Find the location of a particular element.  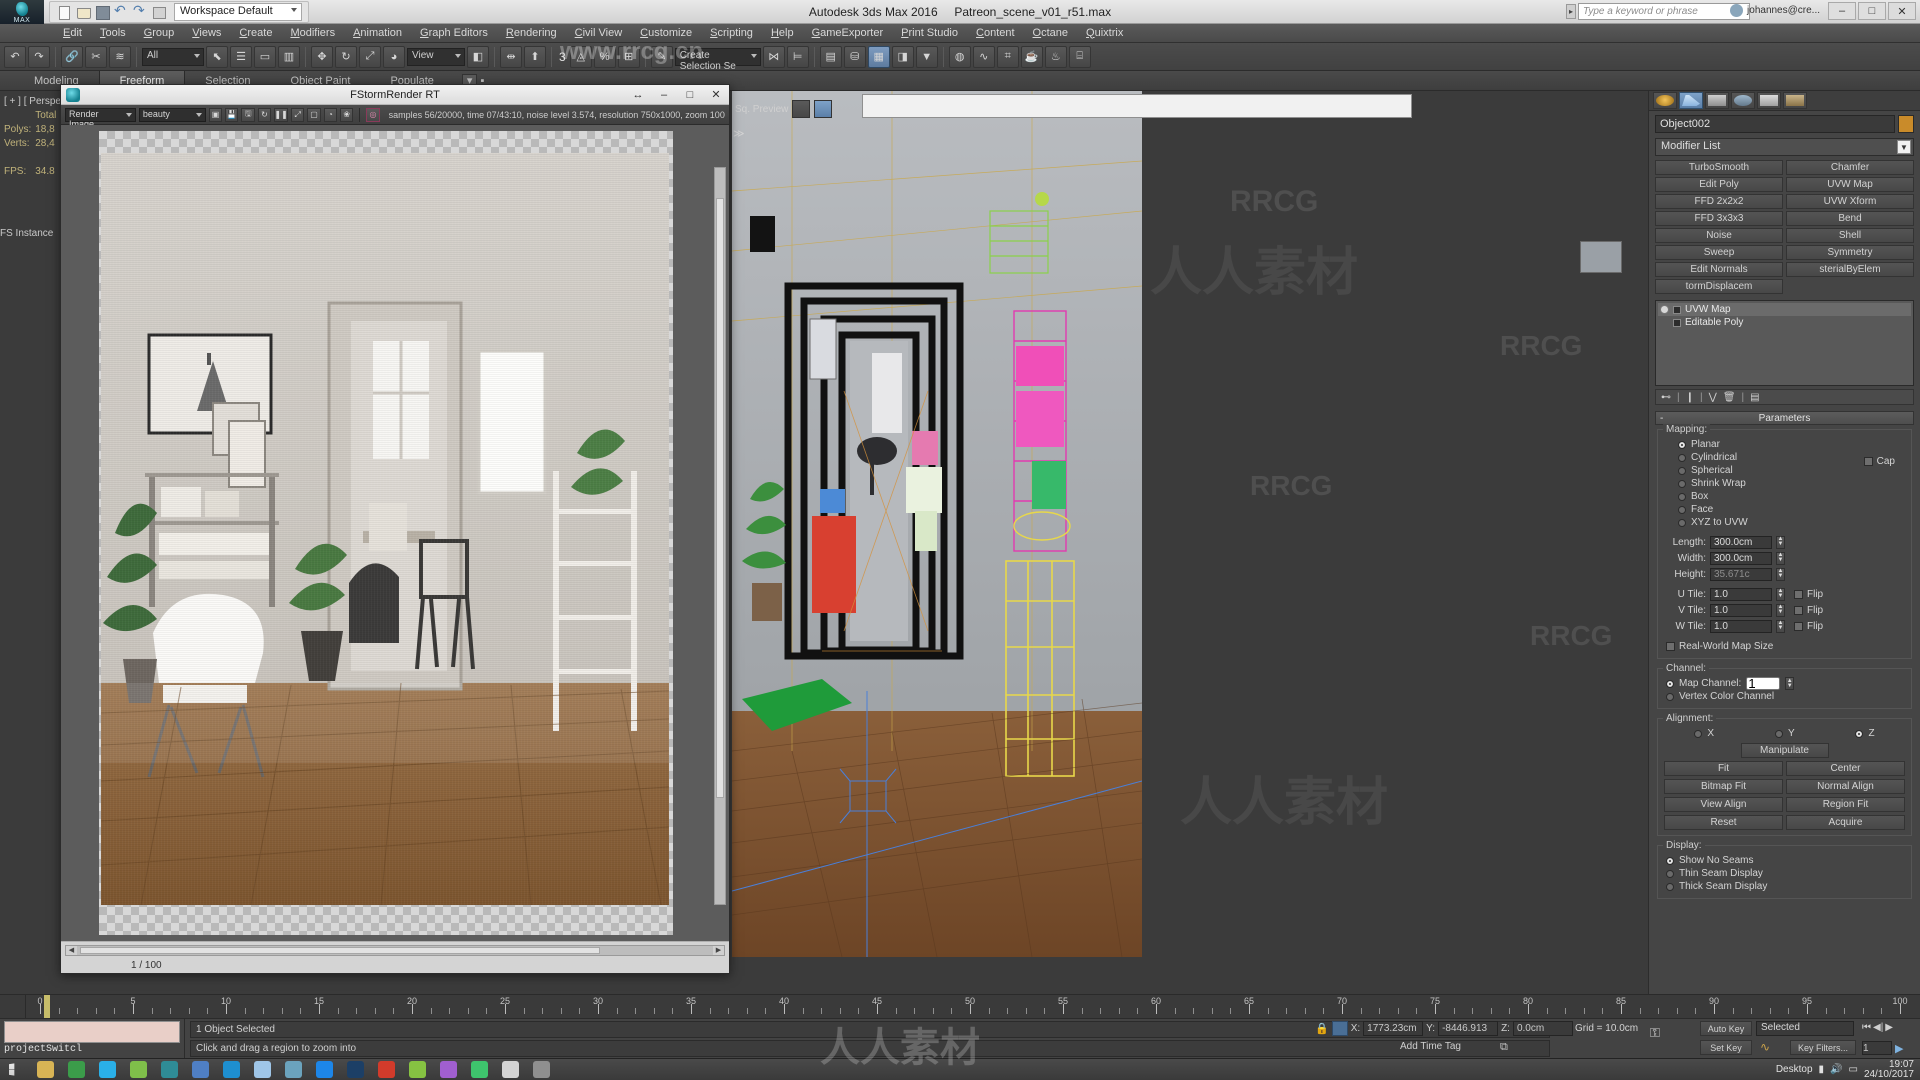

redo-button: ↷ is located at coordinates (39, 56).